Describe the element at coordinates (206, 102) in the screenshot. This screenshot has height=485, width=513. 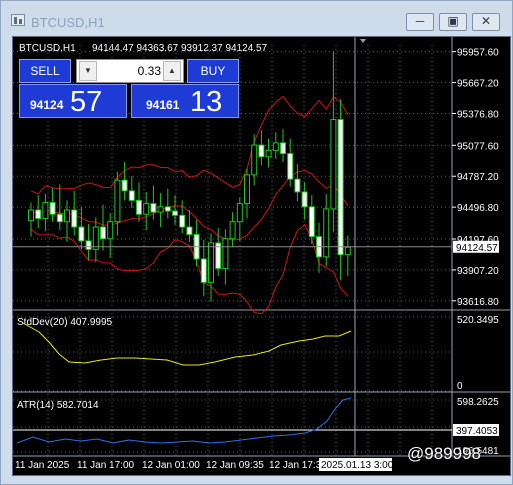
I see `ask-price-minor: 13` at that location.